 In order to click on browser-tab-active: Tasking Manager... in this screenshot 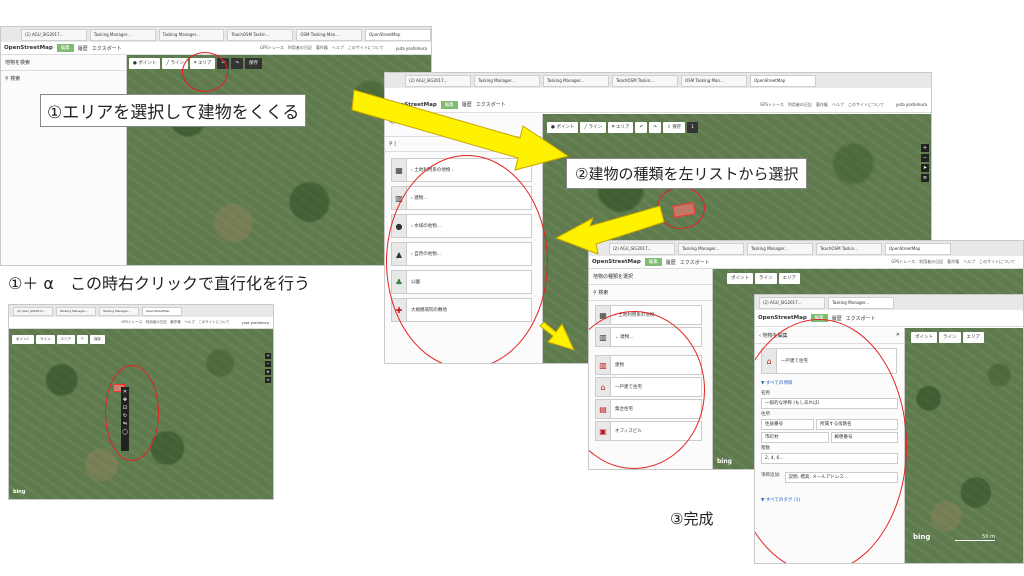, I will do `click(861, 302)`.